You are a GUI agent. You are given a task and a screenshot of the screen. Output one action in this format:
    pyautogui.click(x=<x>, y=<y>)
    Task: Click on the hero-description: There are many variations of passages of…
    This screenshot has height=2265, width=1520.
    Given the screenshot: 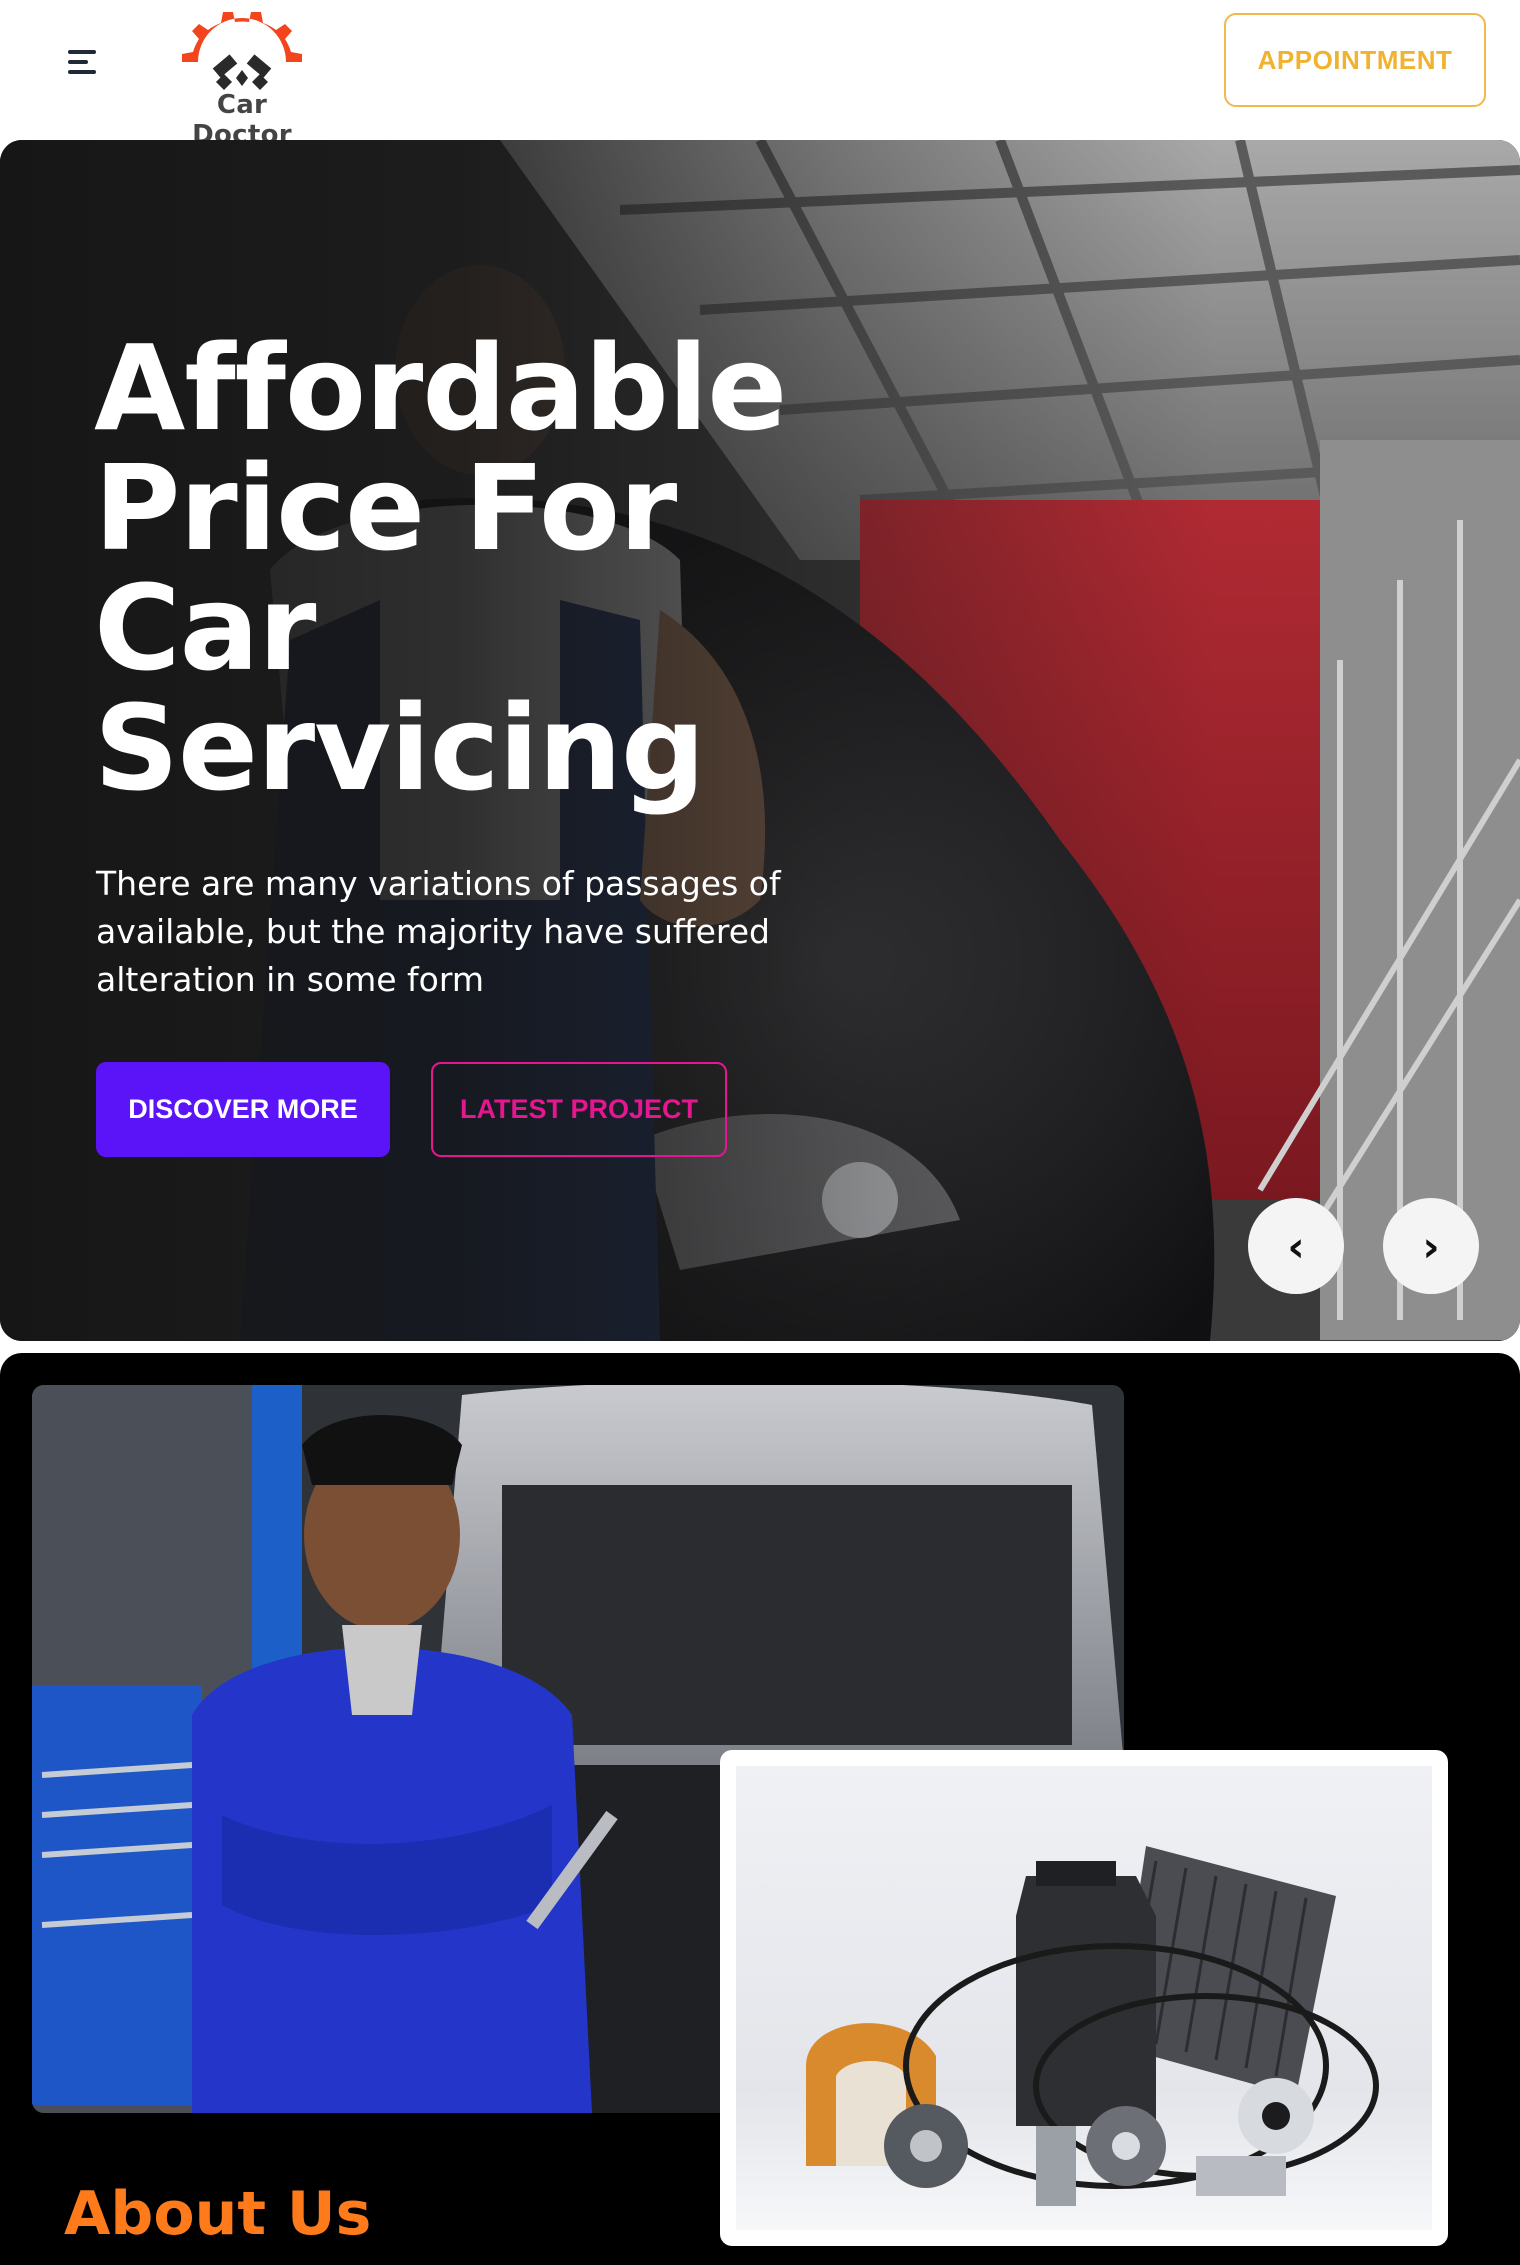 What is the action you would take?
    pyautogui.click(x=446, y=932)
    